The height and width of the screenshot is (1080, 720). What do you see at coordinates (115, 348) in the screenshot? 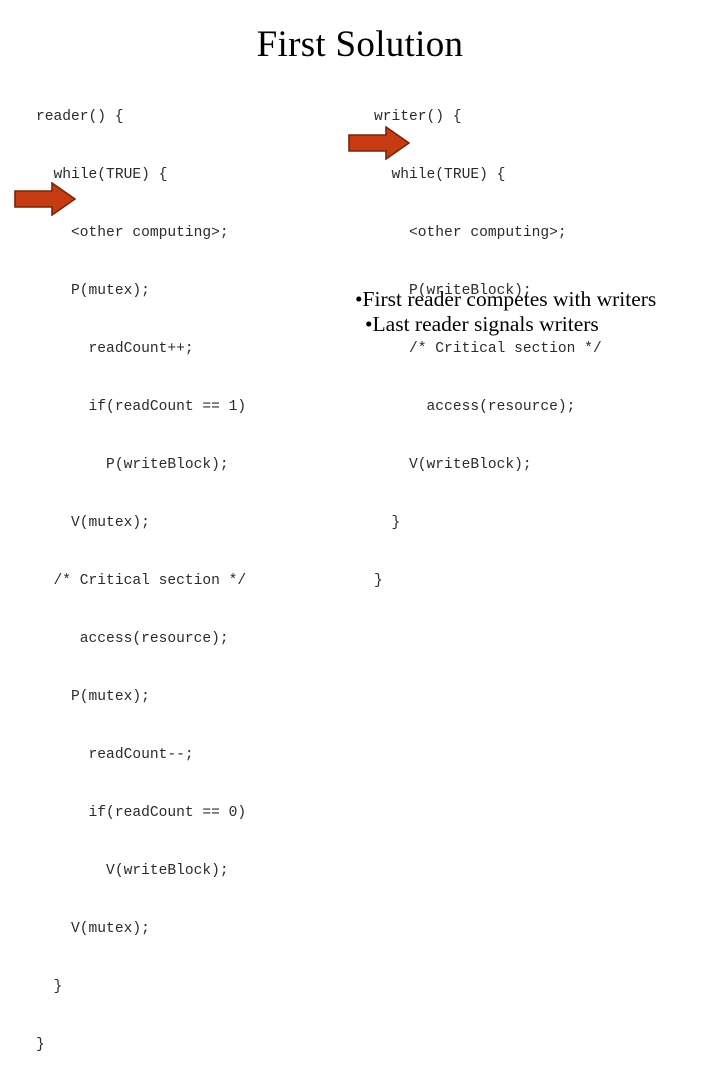
I see `code-line: readCount++;` at bounding box center [115, 348].